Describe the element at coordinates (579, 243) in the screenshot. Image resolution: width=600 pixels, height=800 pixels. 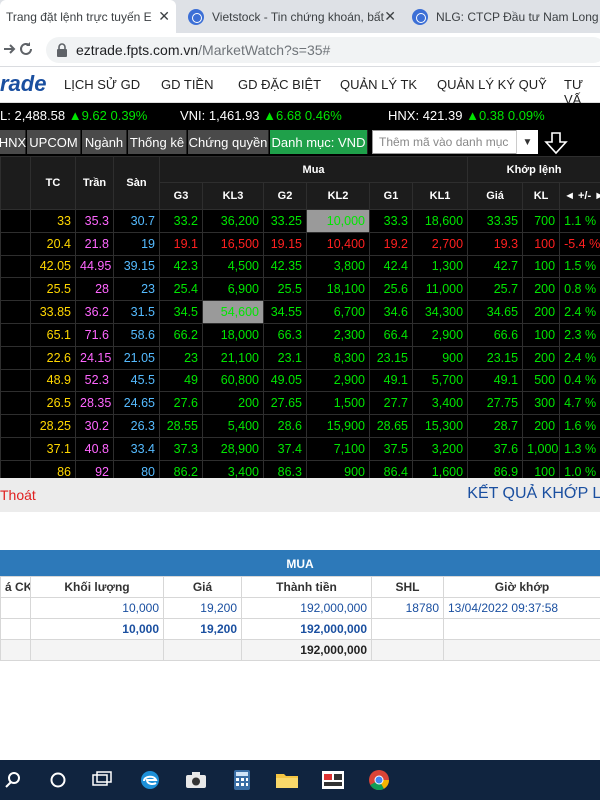
I see `cell-pct: -5.4 %` at that location.